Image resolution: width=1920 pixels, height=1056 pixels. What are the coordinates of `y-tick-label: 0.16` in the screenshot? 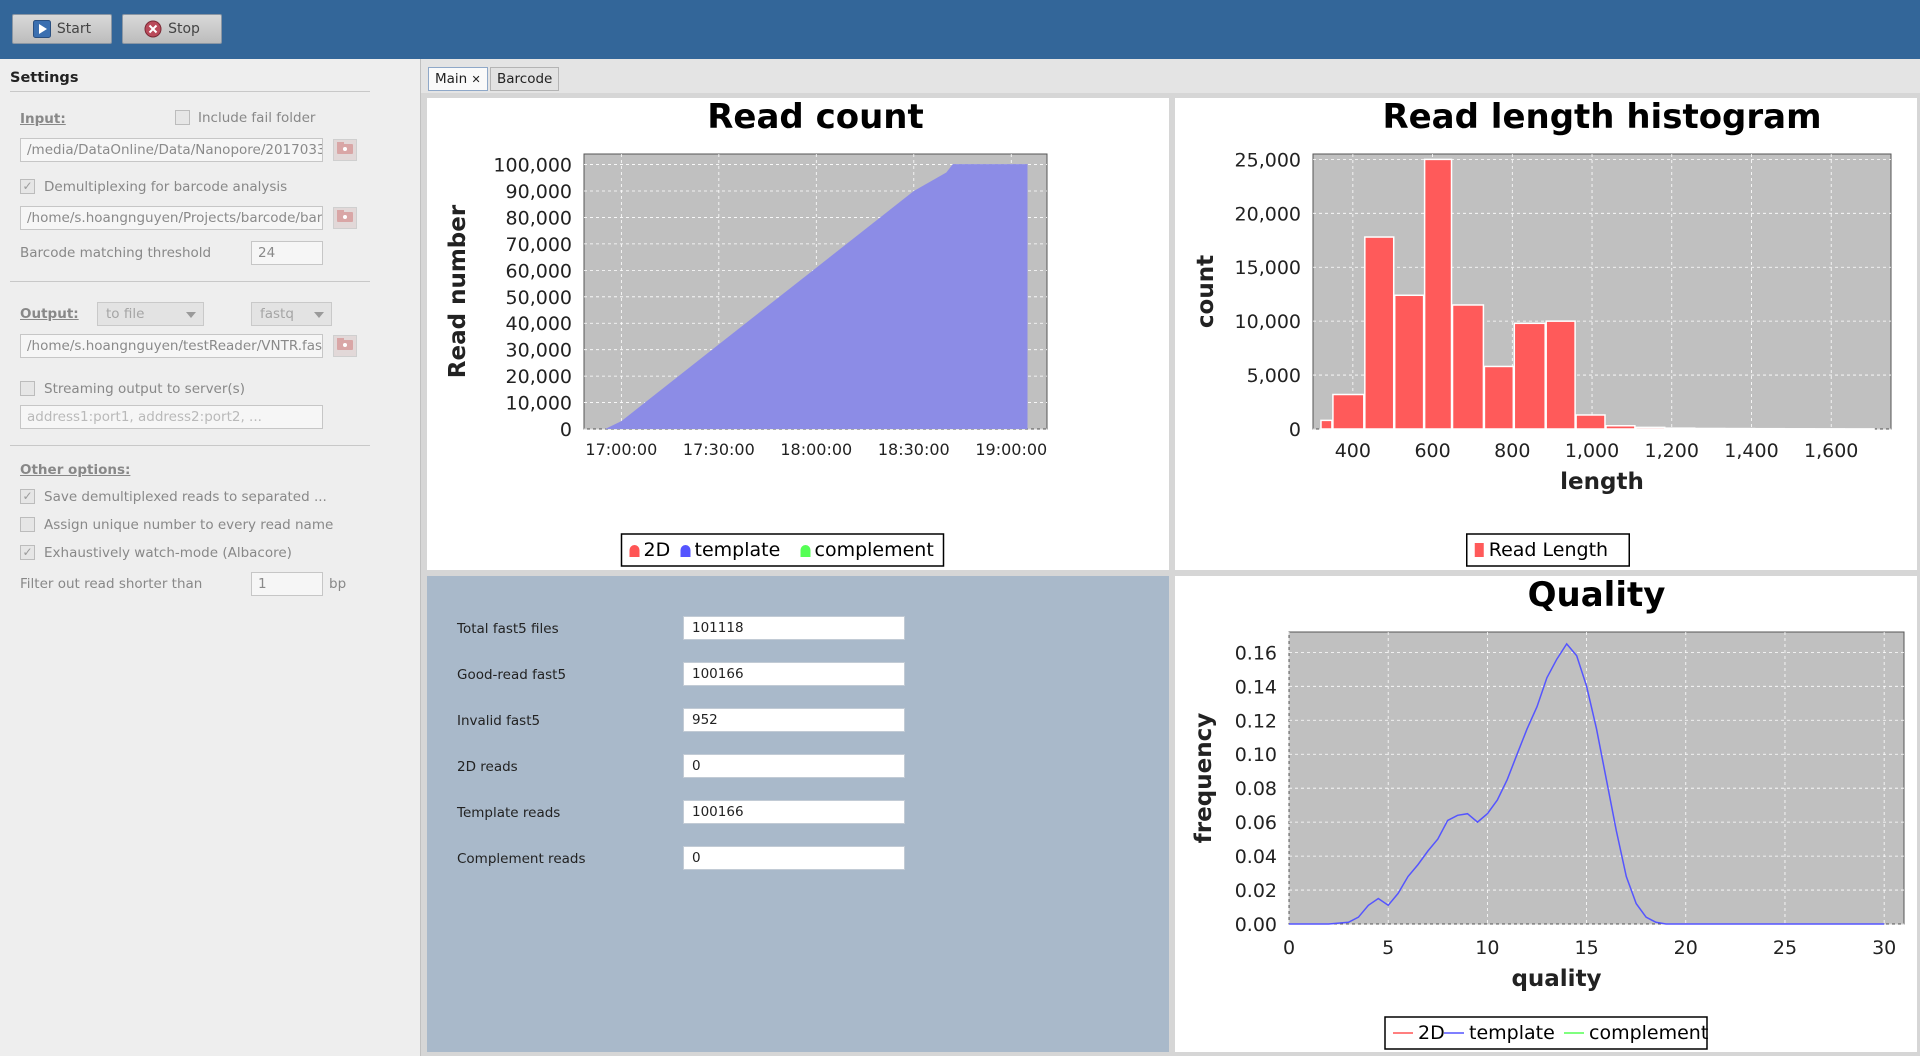 It's located at (1256, 653).